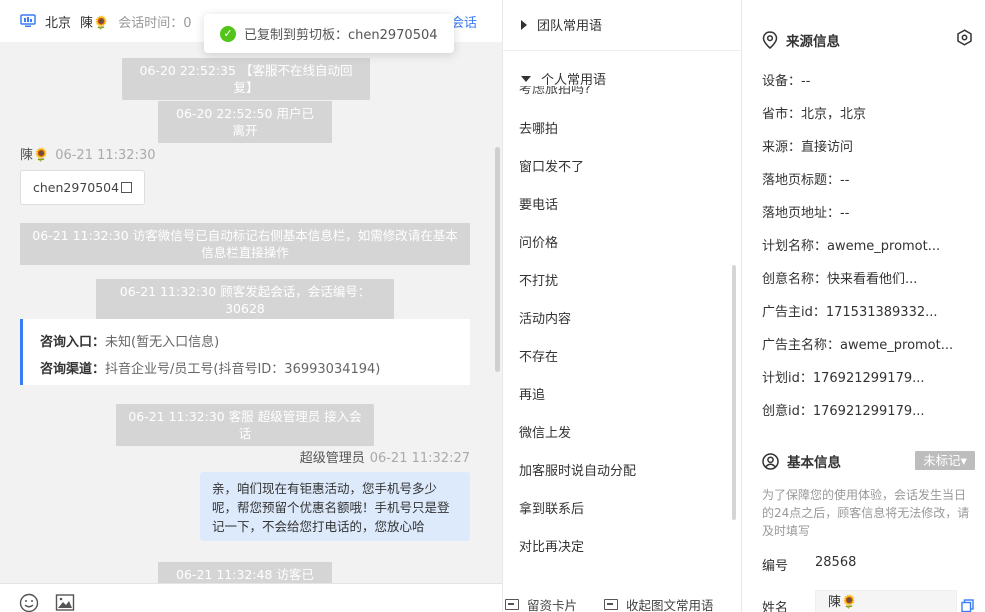 The width and height of the screenshot is (985, 612). Describe the element at coordinates (538, 203) in the screenshot. I see `phrase-item: 要电话` at that location.